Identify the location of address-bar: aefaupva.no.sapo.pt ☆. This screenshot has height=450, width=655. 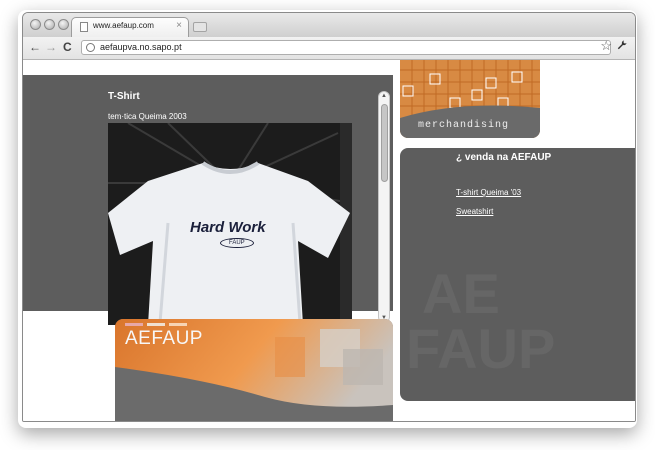
(346, 46).